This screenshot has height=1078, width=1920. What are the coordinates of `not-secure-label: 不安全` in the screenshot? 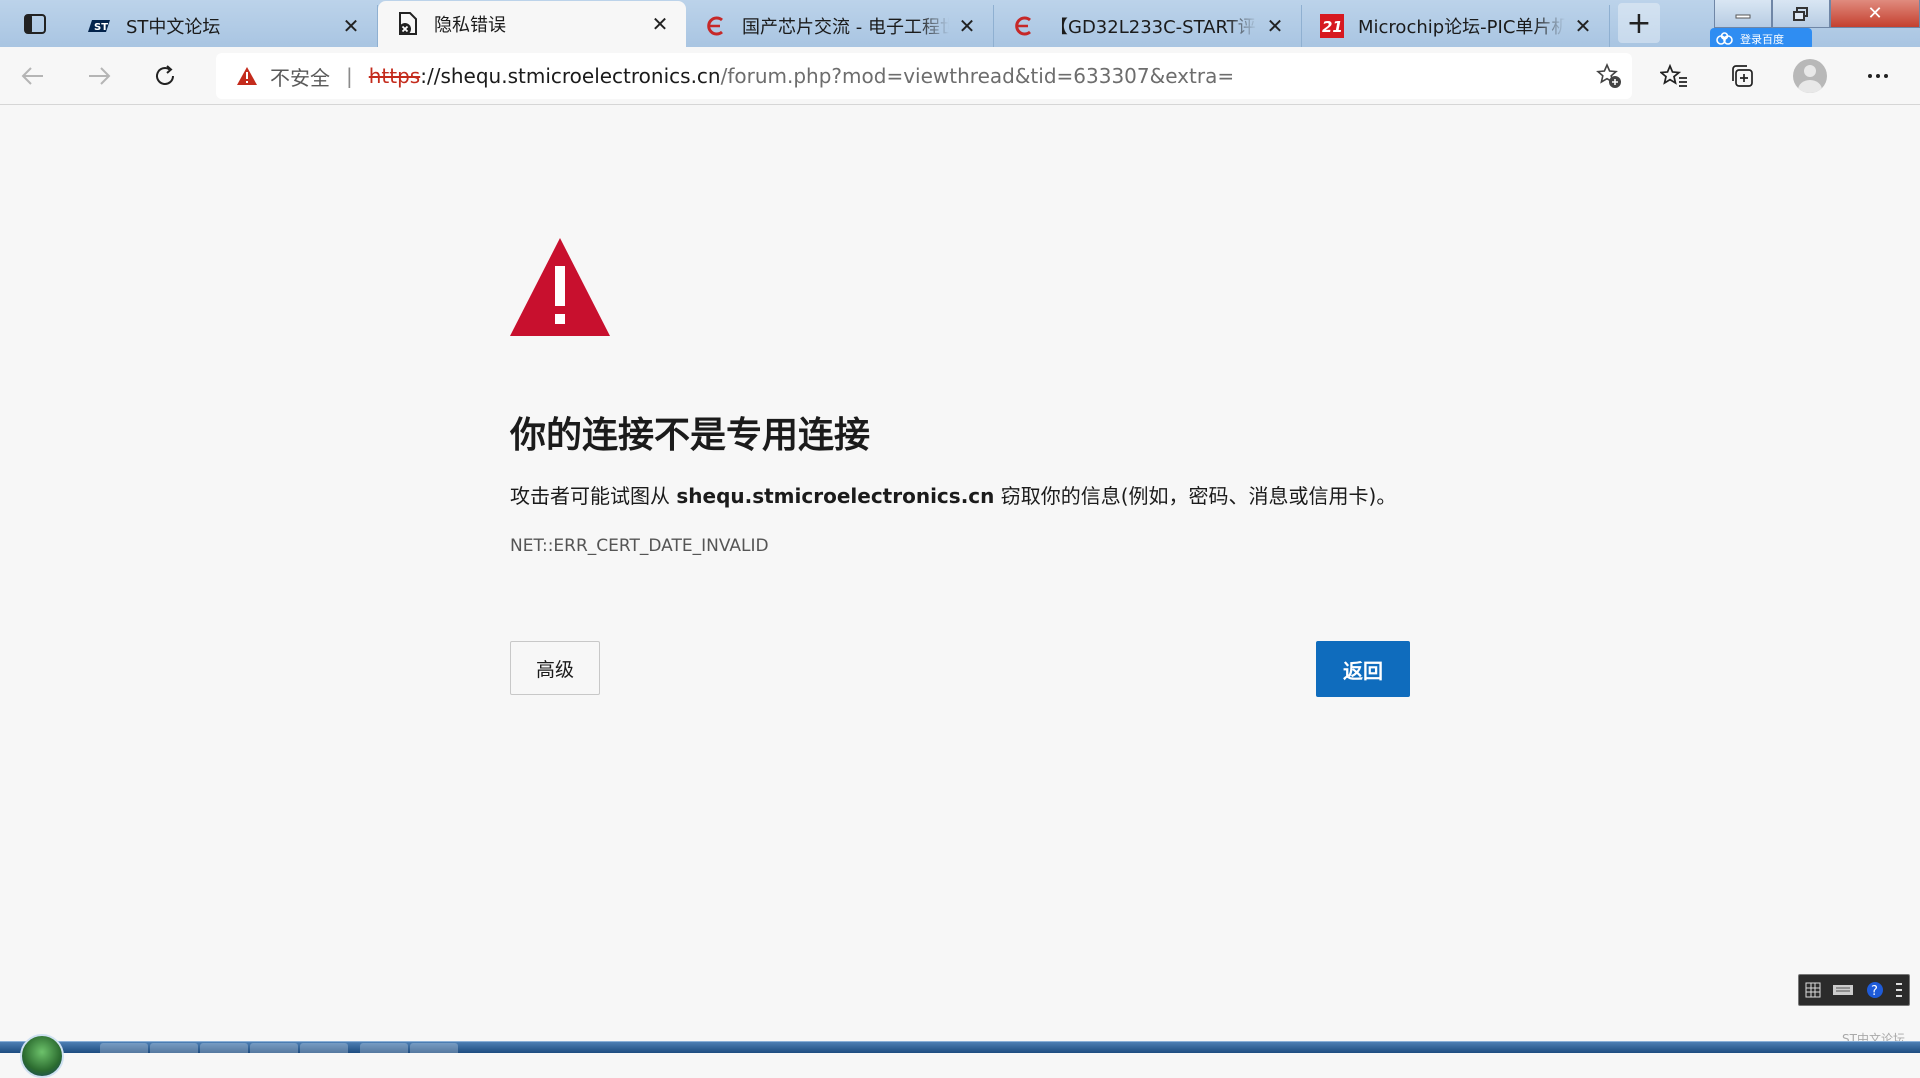 It's located at (300, 76).